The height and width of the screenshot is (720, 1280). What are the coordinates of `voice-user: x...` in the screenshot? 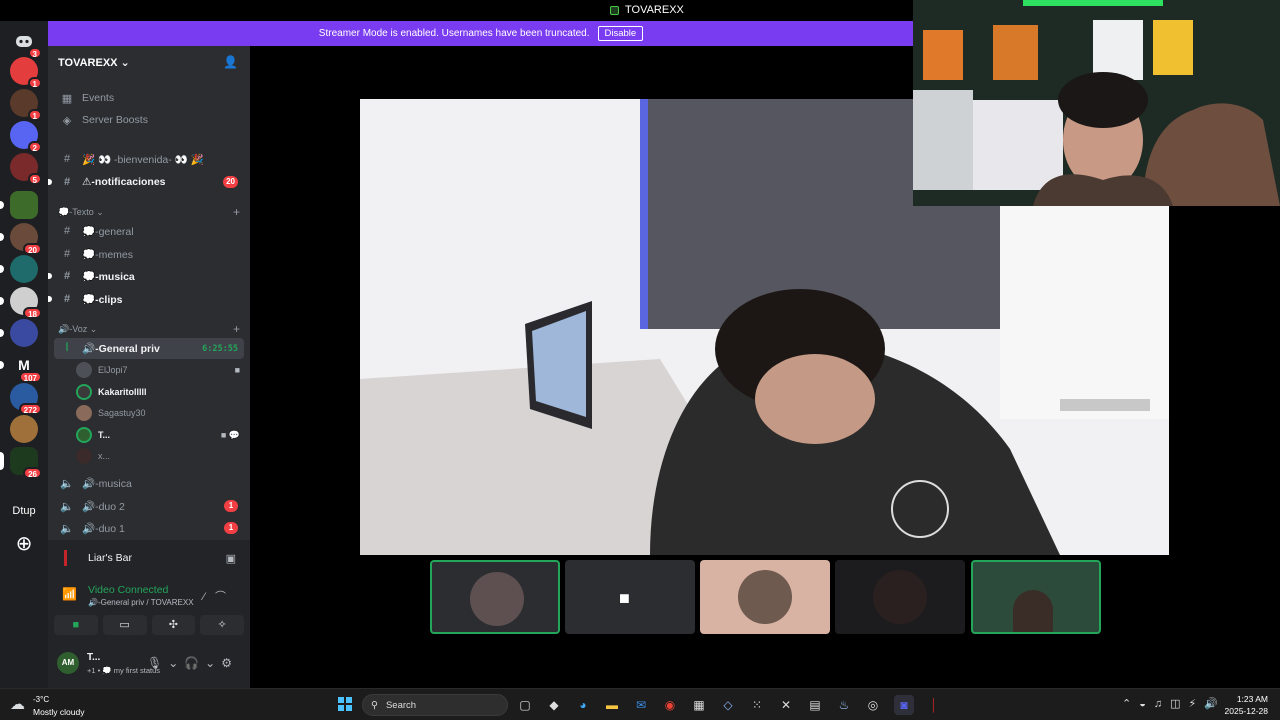 It's located at (160, 456).